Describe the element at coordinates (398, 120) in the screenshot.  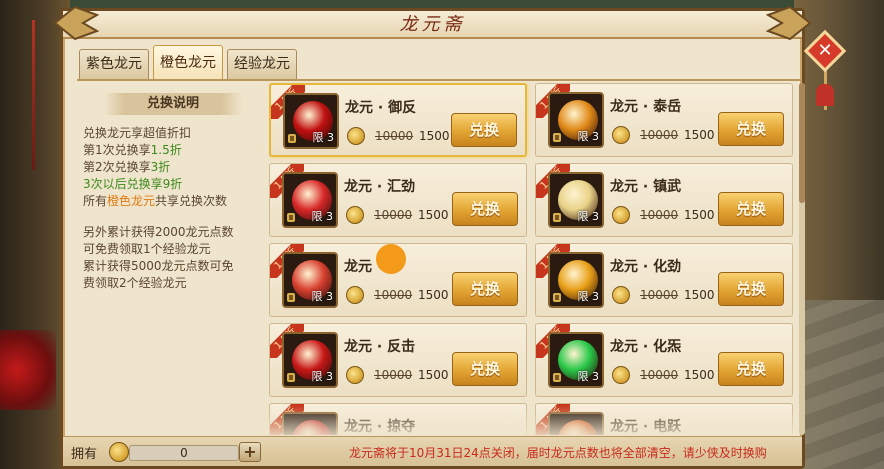
I see `item-card: 1.5折限 3龙元 · 御反100001500兑换` at that location.